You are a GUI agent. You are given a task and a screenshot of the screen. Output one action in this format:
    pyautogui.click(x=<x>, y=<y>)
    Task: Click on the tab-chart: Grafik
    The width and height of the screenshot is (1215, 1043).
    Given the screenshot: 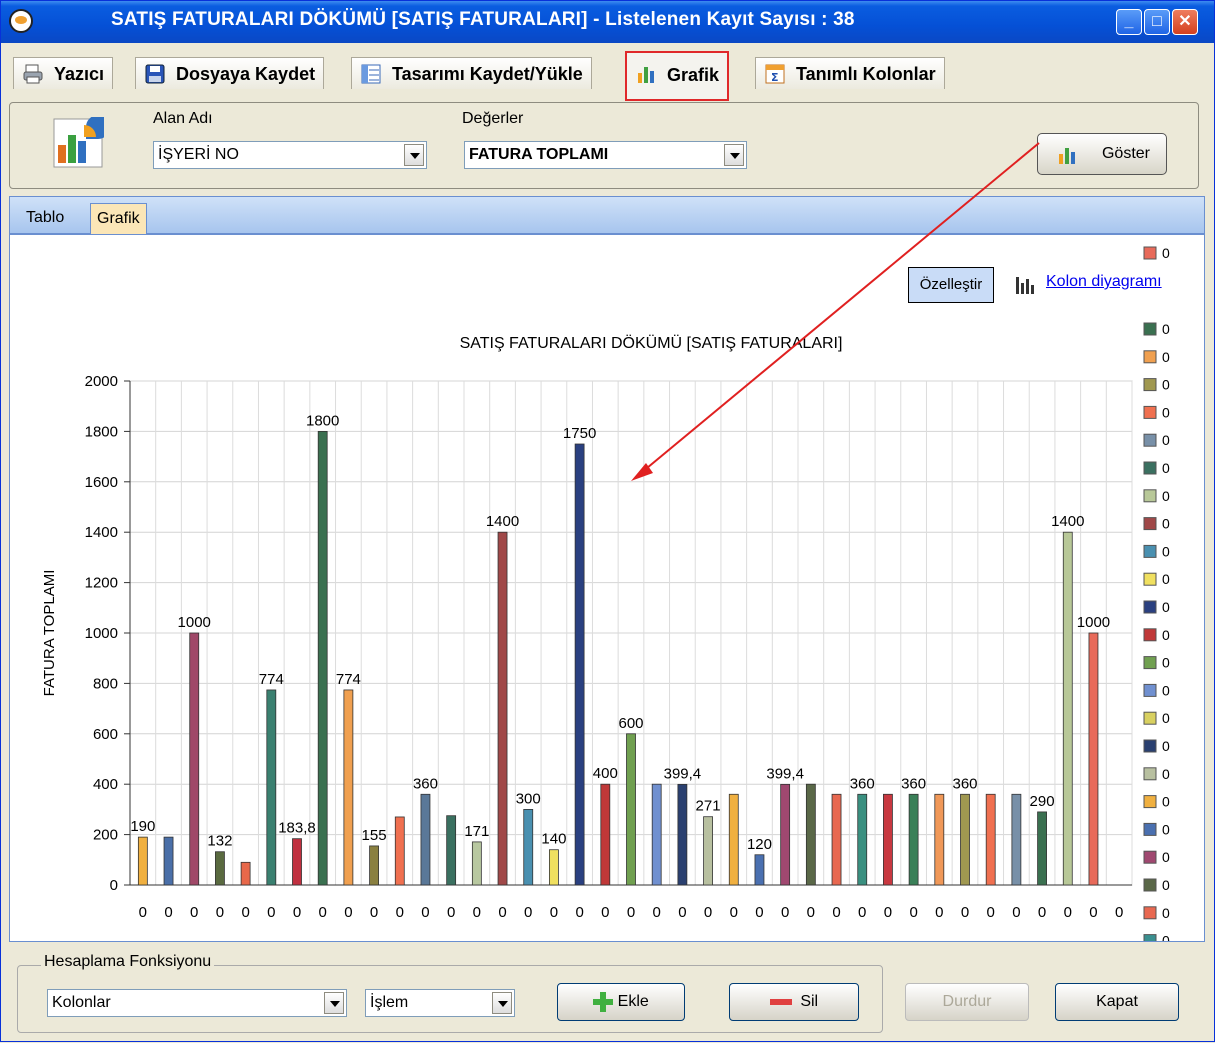 What is the action you would take?
    pyautogui.click(x=118, y=219)
    